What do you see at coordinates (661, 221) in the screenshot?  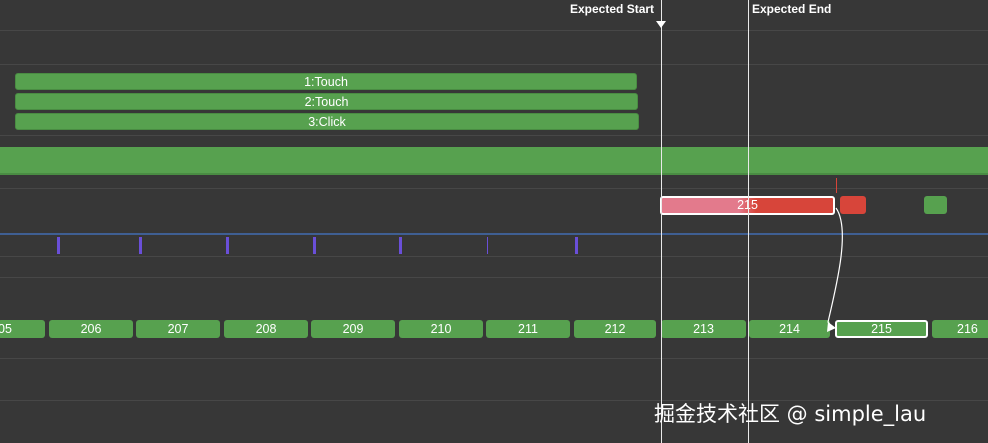 I see `expected-start-line` at bounding box center [661, 221].